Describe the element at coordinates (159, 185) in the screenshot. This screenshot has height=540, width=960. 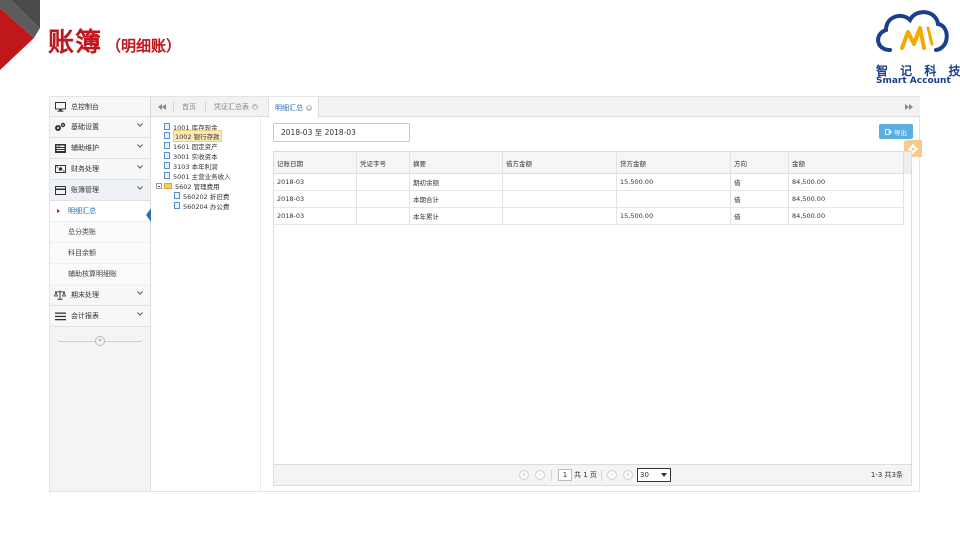
I see `collapse-minus-icon` at that location.